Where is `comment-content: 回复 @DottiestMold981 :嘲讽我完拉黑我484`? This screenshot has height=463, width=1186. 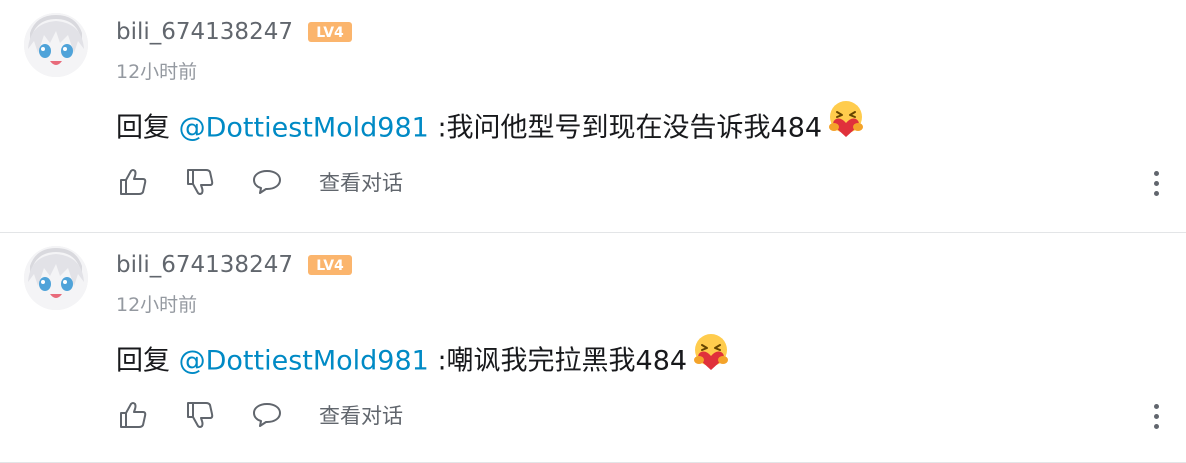
comment-content: 回复 @DottiestMold981 :嘲讽我完拉黑我484 is located at coordinates (423, 359).